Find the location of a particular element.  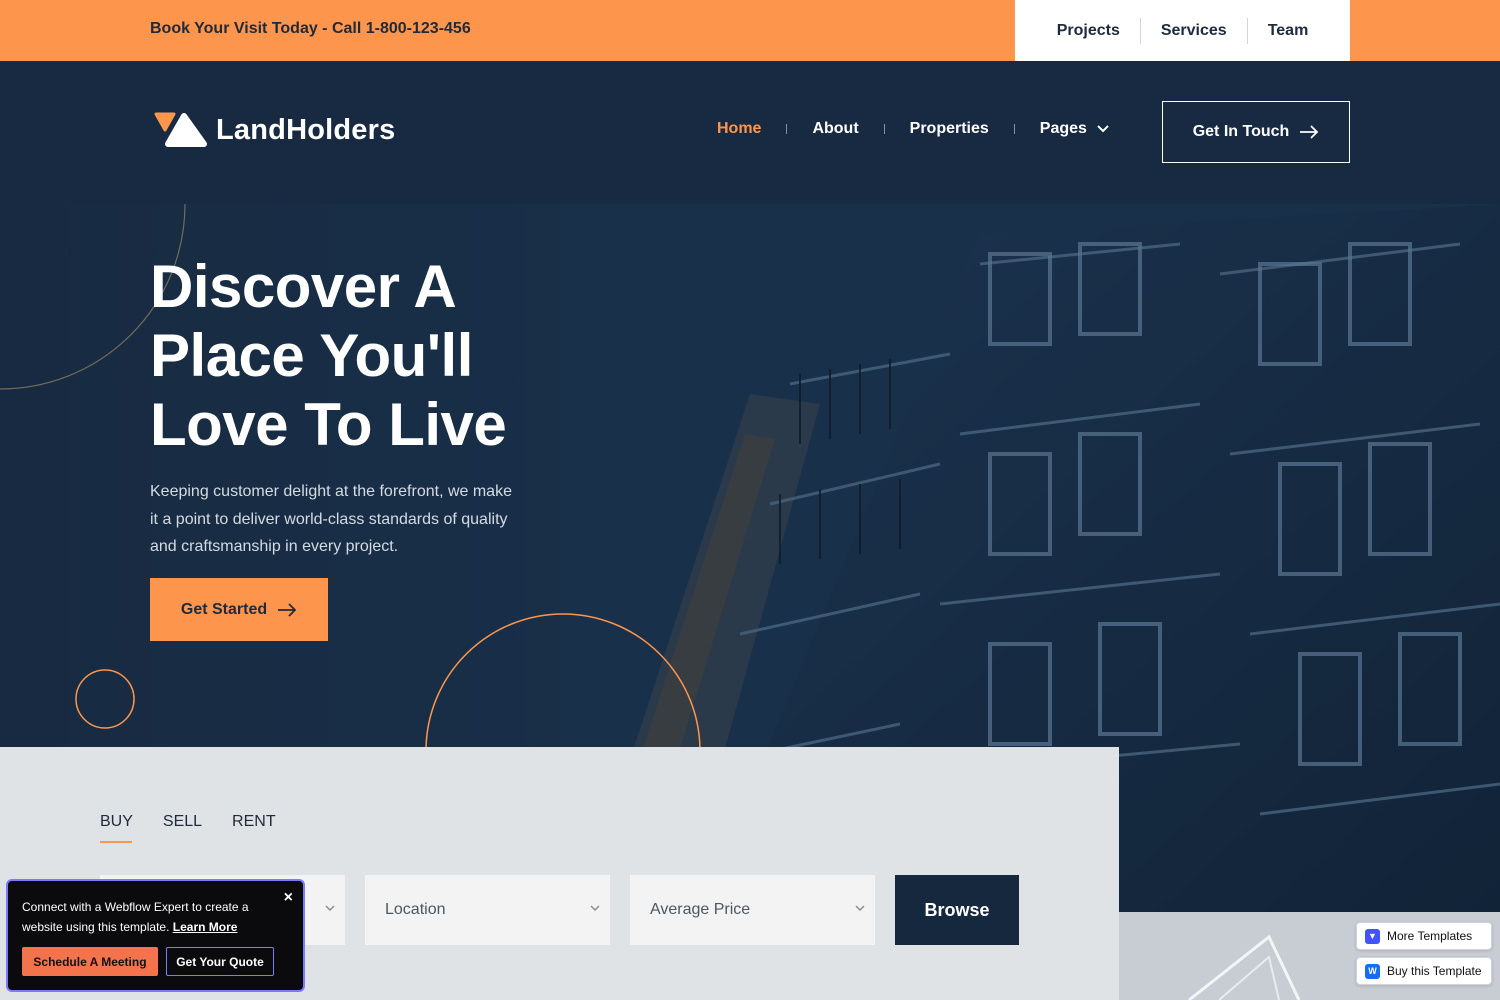

nav-pages: Pages is located at coordinates (1074, 129).